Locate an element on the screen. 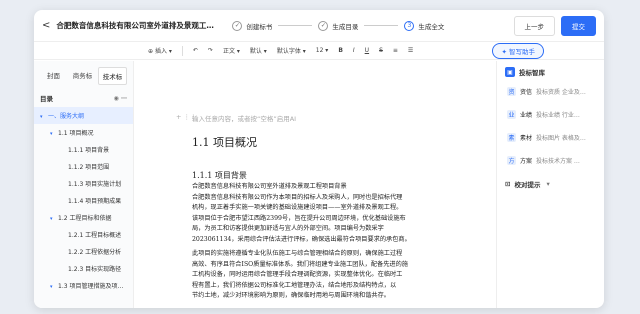  font-family-select: 默认字体 ▾ is located at coordinates (291, 50).